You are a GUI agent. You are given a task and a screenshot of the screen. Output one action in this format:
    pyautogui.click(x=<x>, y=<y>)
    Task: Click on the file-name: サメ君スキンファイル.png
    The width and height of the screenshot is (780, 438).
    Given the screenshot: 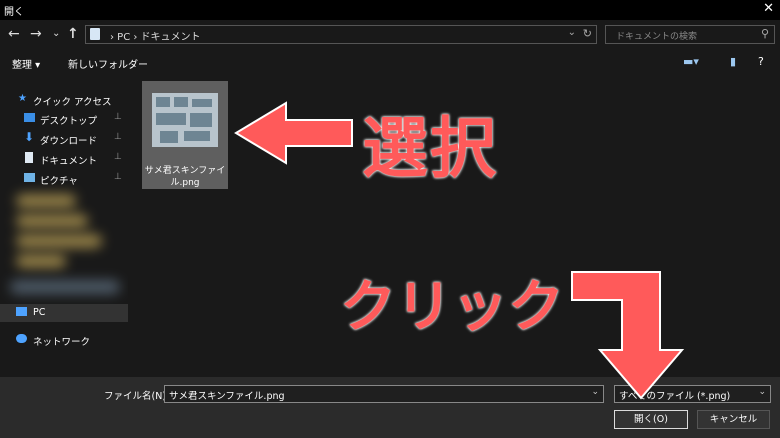 What is the action you would take?
    pyautogui.click(x=185, y=177)
    